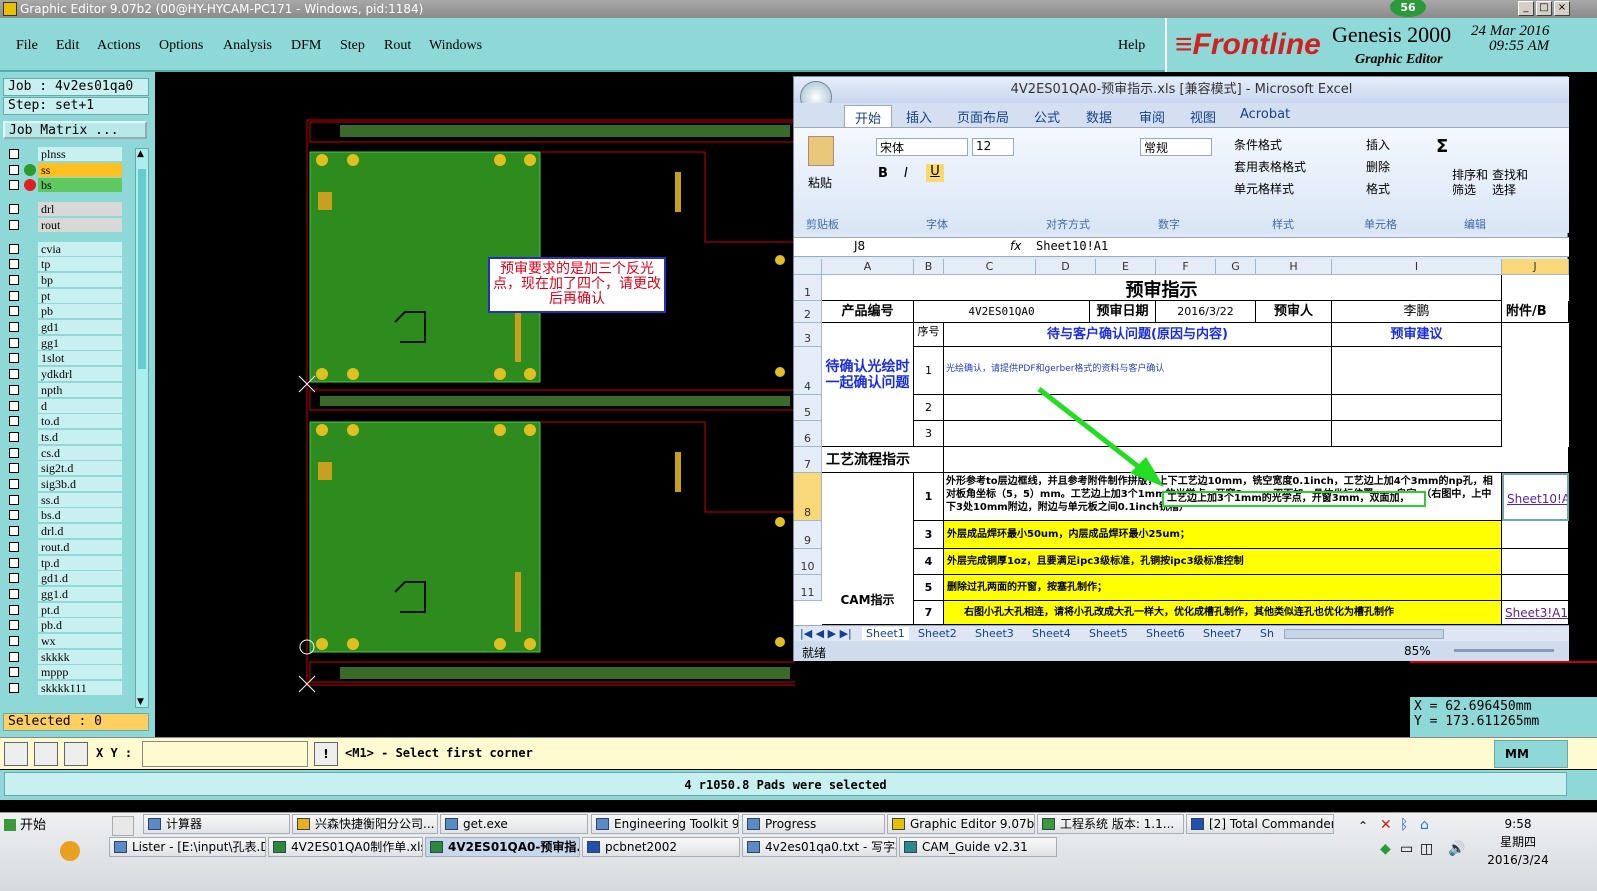 The image size is (1597, 891). Describe the element at coordinates (326, 754) in the screenshot. I see `info-icon: !` at that location.